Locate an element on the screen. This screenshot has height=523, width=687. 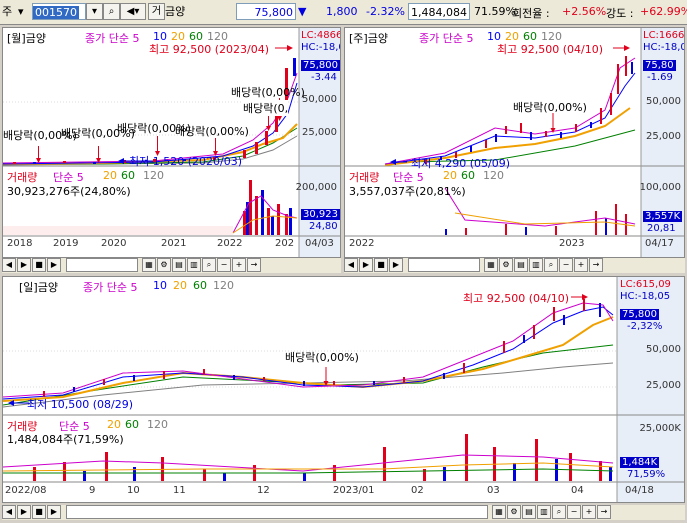
daily-scroll-controls: ◀ ▶ ■ ▶ ▦ ⚙ ▤ ▥ ⌕ − + → is located at coordinates (343, 512).